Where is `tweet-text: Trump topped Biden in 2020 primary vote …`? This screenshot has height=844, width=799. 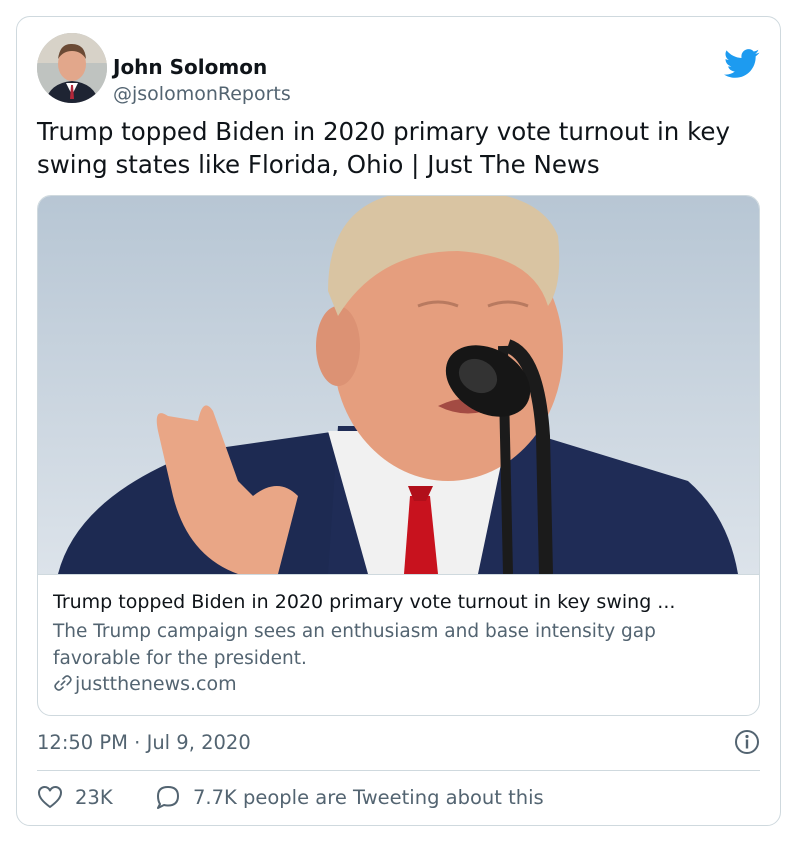
tweet-text: Trump topped Biden in 2020 primary vote … is located at coordinates (383, 148).